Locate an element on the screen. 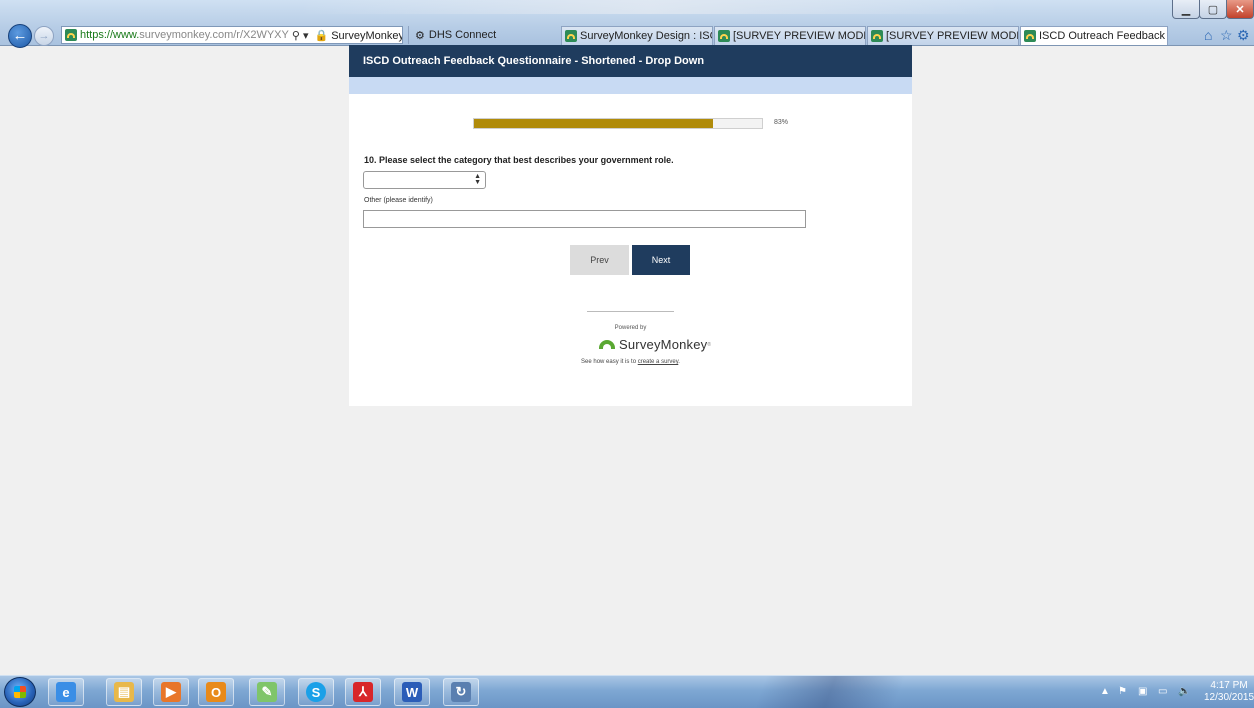  close-window-button: ✕ is located at coordinates (1240, 9).